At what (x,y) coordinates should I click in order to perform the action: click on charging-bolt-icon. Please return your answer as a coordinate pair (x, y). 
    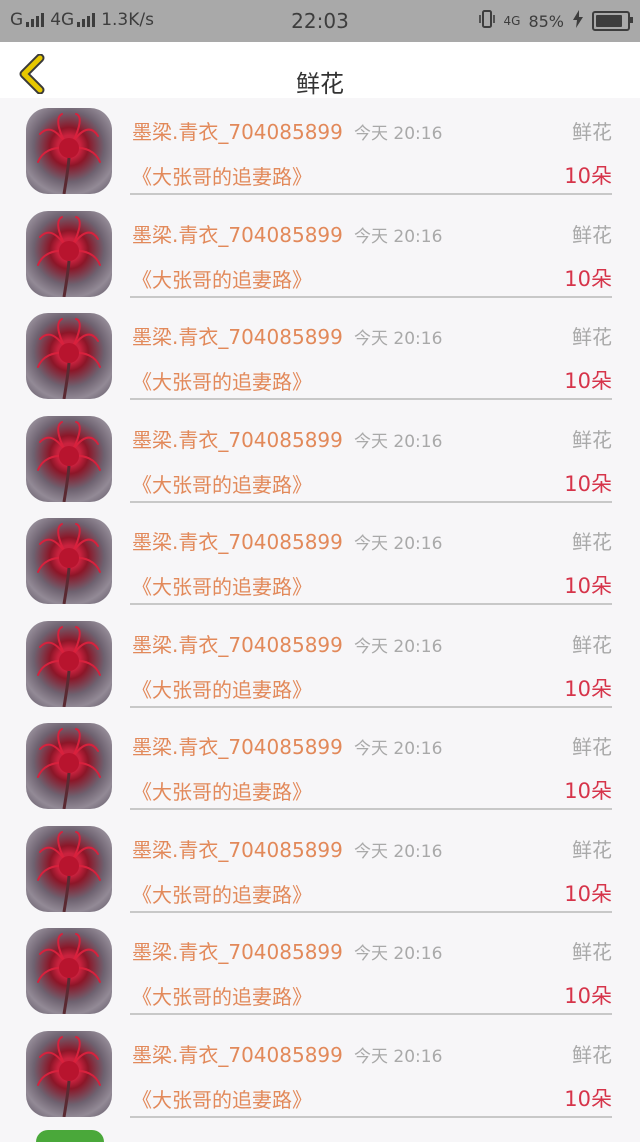
    Looking at the image, I should click on (578, 21).